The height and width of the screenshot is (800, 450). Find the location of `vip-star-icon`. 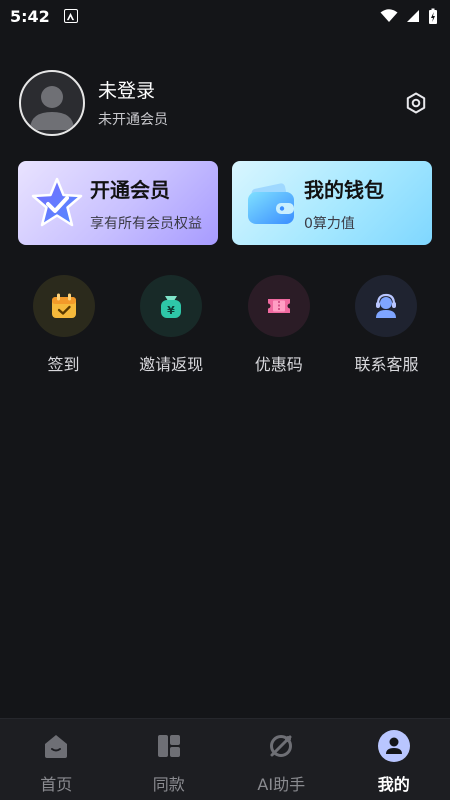

vip-star-icon is located at coordinates (57, 203).